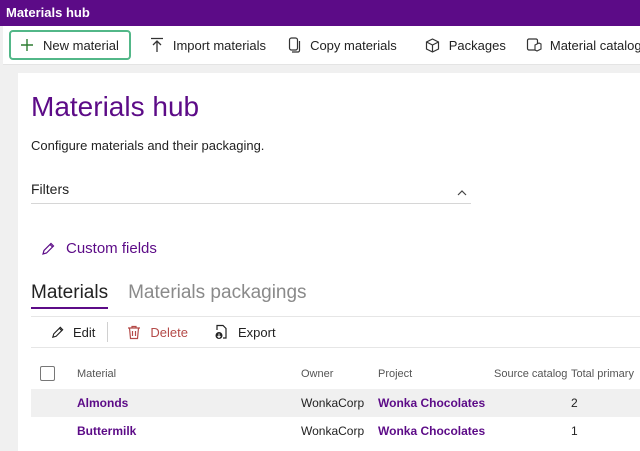 The height and width of the screenshot is (451, 640). What do you see at coordinates (320, 13) in the screenshot?
I see `app-title-bar: Materials hub` at bounding box center [320, 13].